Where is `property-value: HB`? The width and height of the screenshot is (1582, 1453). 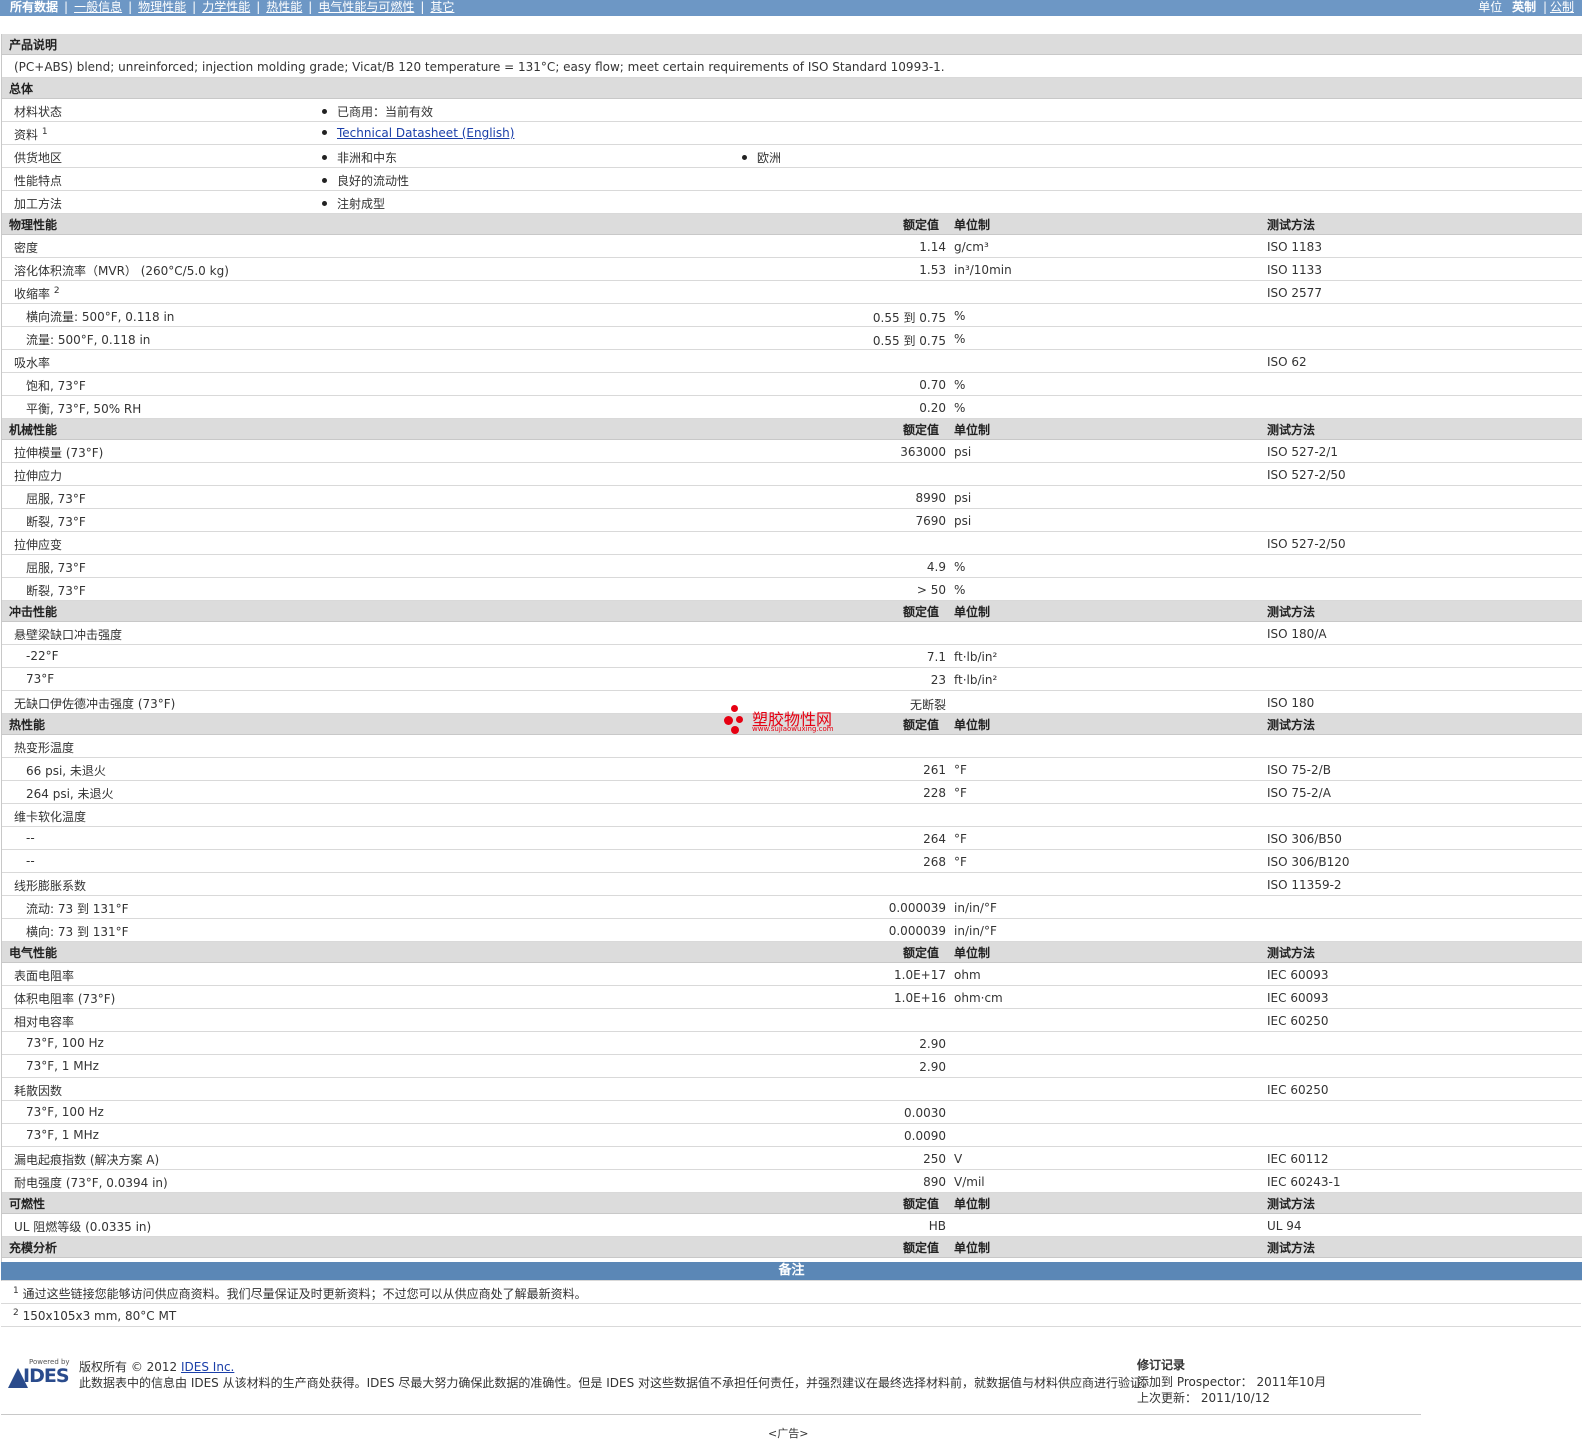
property-value: HB is located at coordinates (937, 1226).